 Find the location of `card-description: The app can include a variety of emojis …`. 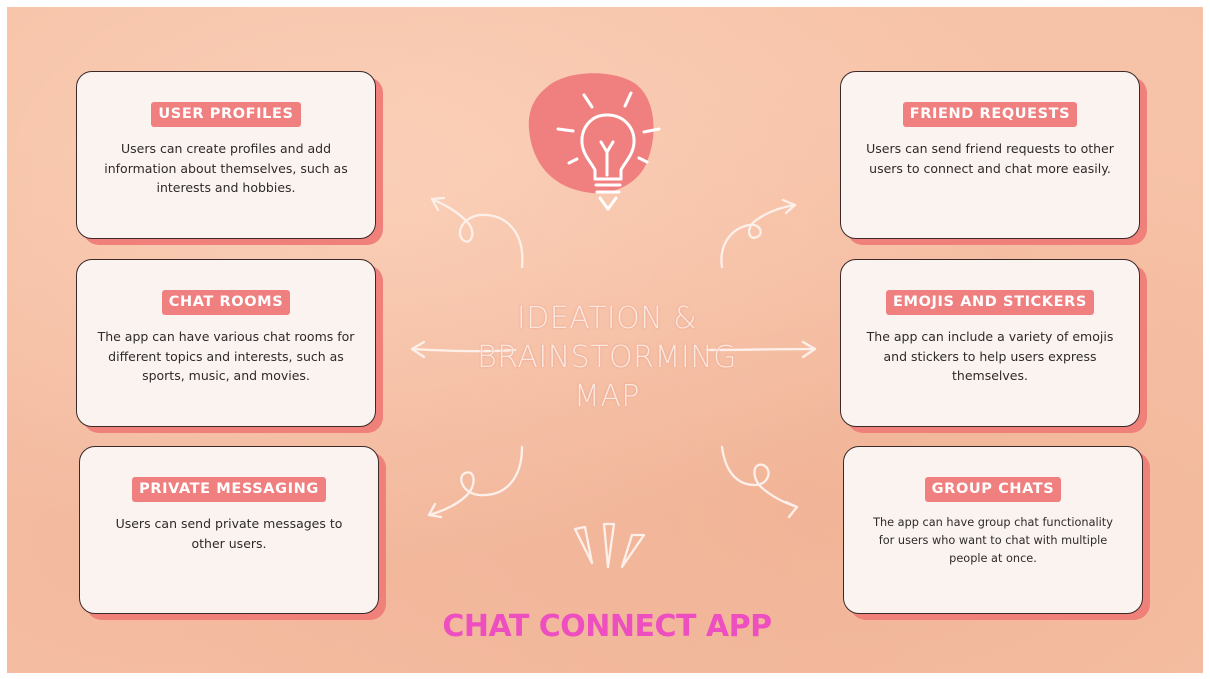

card-description: The app can include a variety of emojis … is located at coordinates (990, 356).